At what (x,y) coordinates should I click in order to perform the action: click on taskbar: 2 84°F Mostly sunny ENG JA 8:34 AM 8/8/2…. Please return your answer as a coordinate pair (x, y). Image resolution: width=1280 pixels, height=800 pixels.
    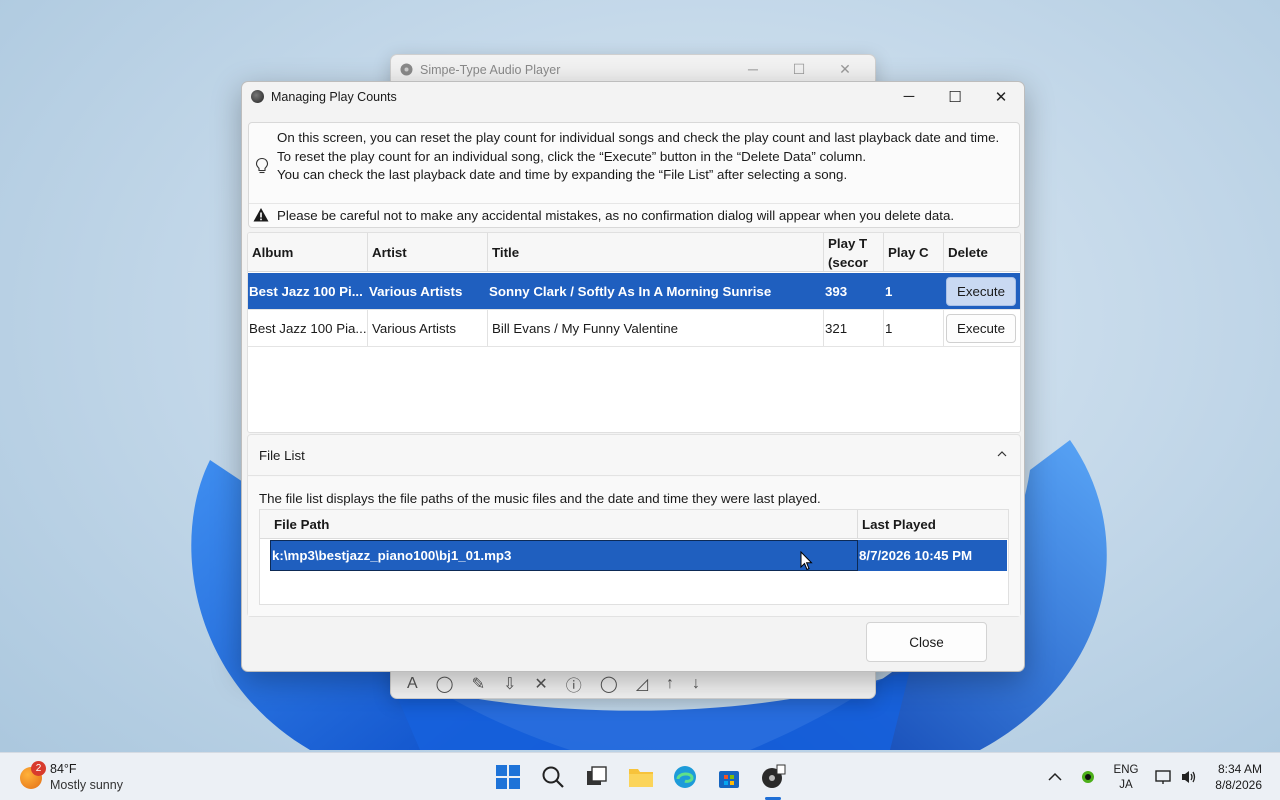
    Looking at the image, I should click on (640, 776).